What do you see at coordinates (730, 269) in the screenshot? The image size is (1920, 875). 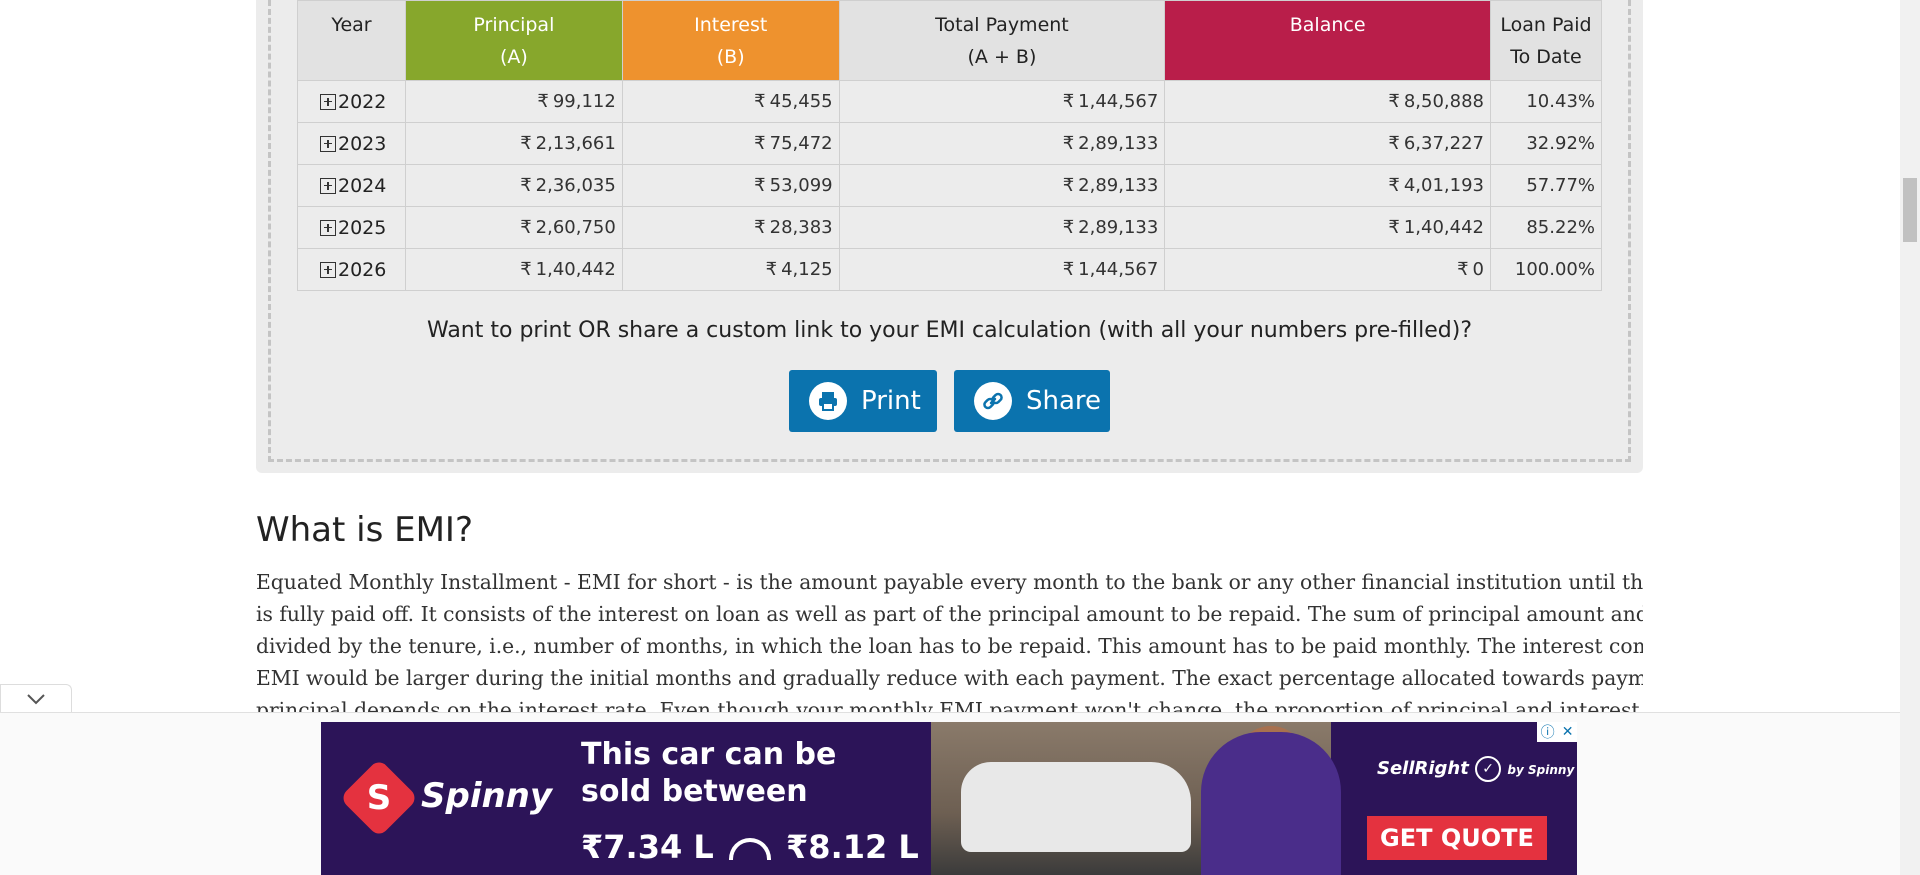 I see `interest-cell: ₹4,125` at bounding box center [730, 269].